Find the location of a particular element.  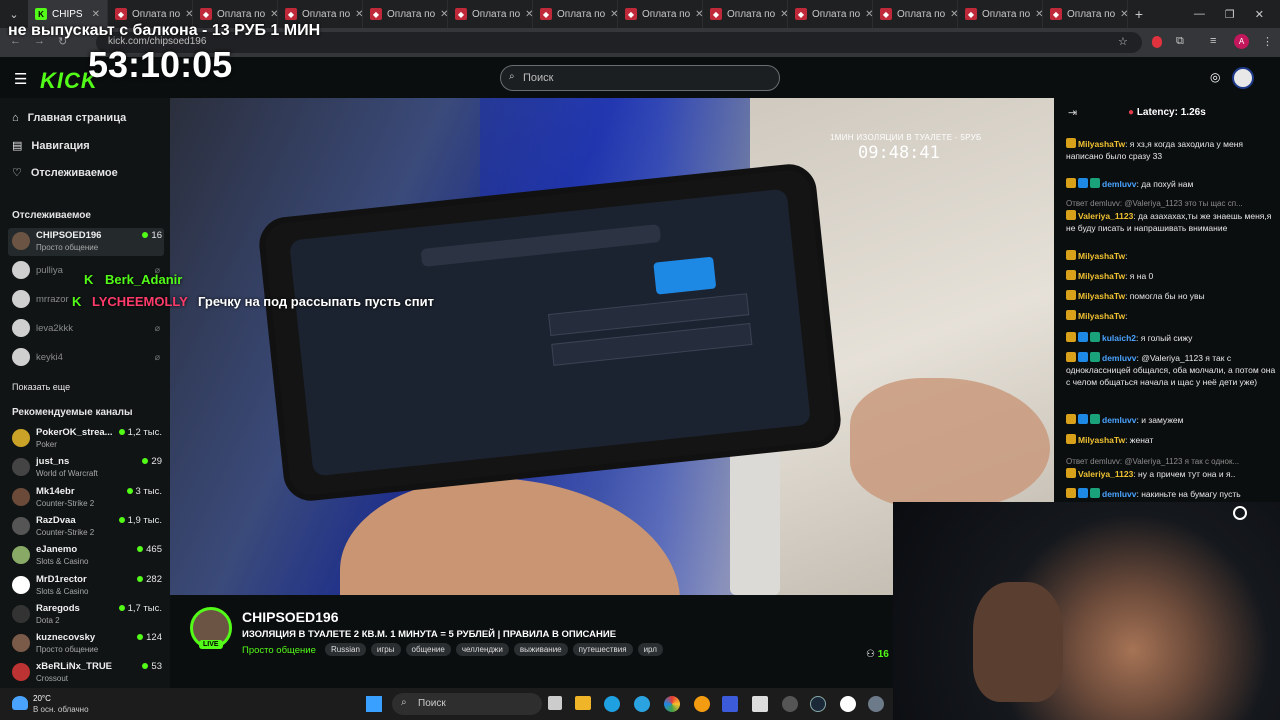

stream-tag: ирл is located at coordinates (650, 649).